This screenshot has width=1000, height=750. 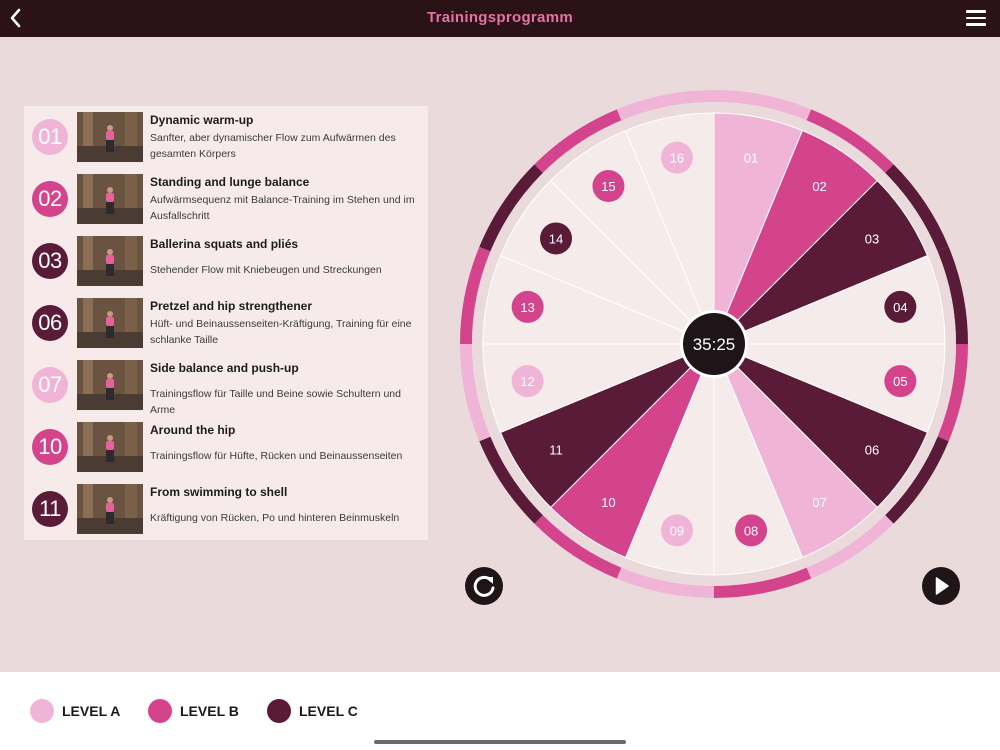 I want to click on wheel-number-label: 02, so click(x=819, y=186).